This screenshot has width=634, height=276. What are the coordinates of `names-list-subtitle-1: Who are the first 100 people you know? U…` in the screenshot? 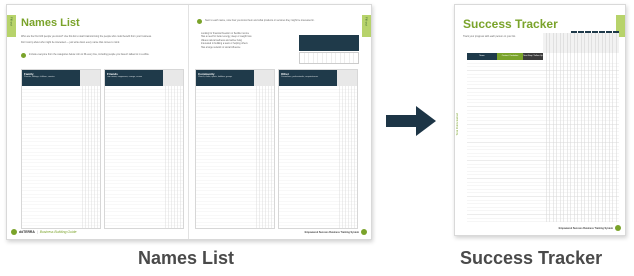 It's located at (86, 36).